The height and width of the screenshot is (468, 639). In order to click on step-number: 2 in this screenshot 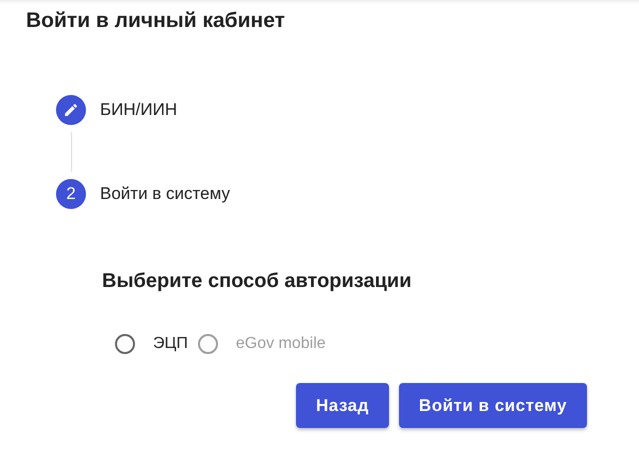, I will do `click(71, 194)`.